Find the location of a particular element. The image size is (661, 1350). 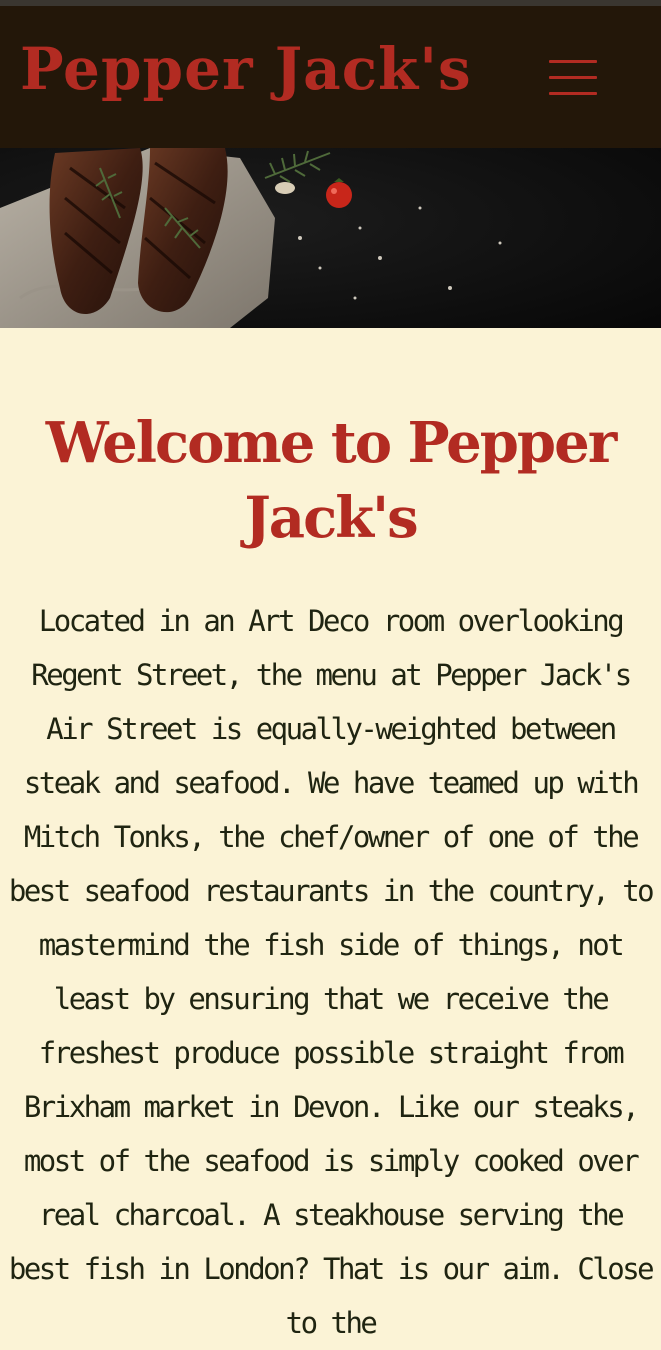

menu-bar-middle is located at coordinates (573, 77).